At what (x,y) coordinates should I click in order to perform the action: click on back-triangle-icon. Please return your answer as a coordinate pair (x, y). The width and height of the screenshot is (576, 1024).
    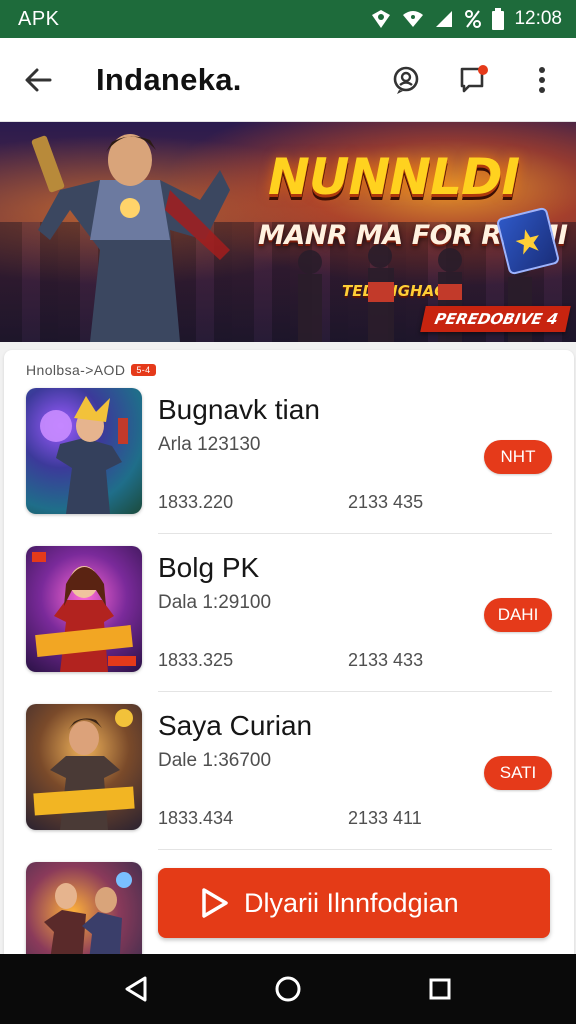
    Looking at the image, I should click on (136, 989).